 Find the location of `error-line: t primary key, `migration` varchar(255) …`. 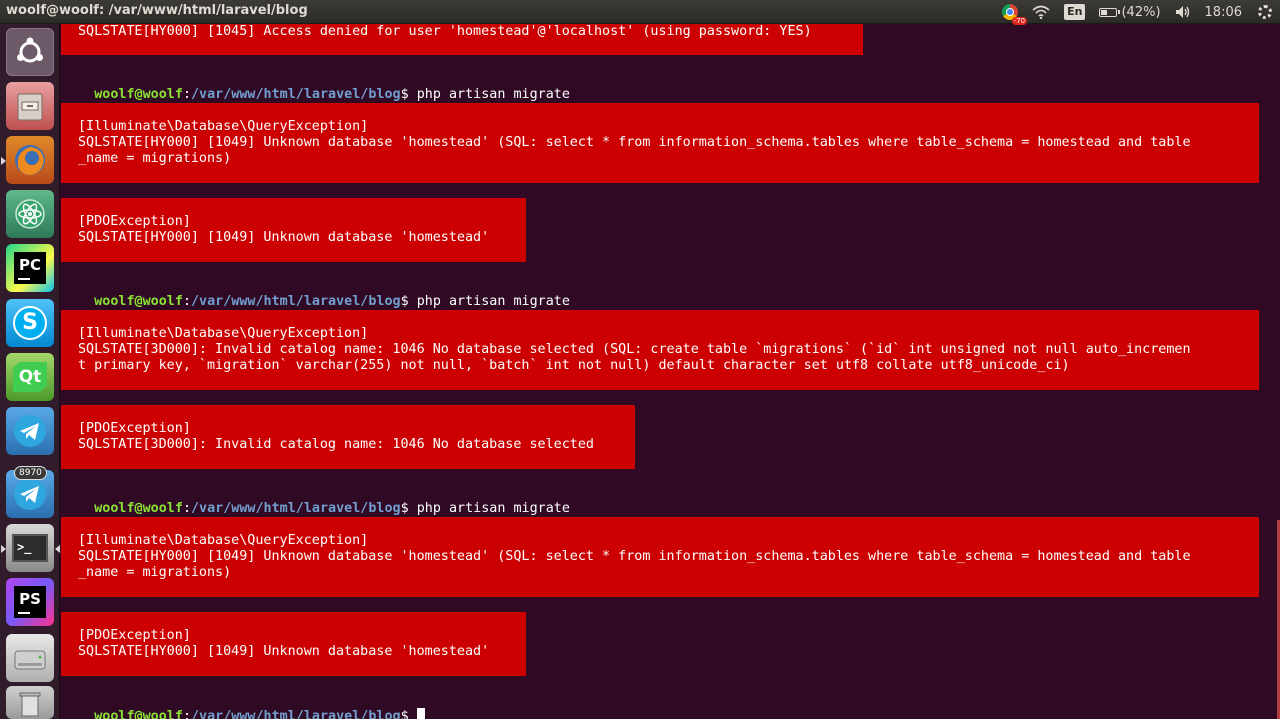

error-line: t primary key, `migration` varchar(255) … is located at coordinates (574, 365).